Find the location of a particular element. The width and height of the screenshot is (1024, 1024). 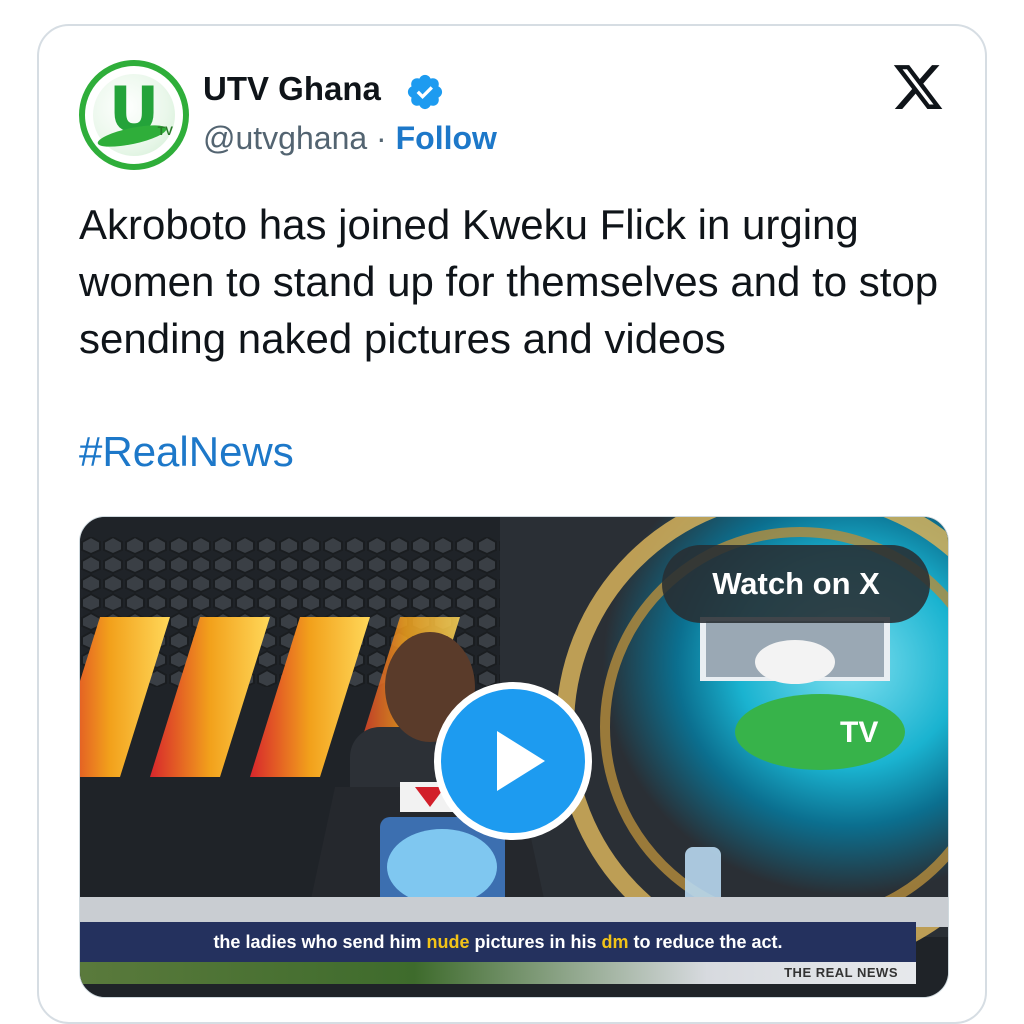

caption-highlight: nude is located at coordinates (448, 942).